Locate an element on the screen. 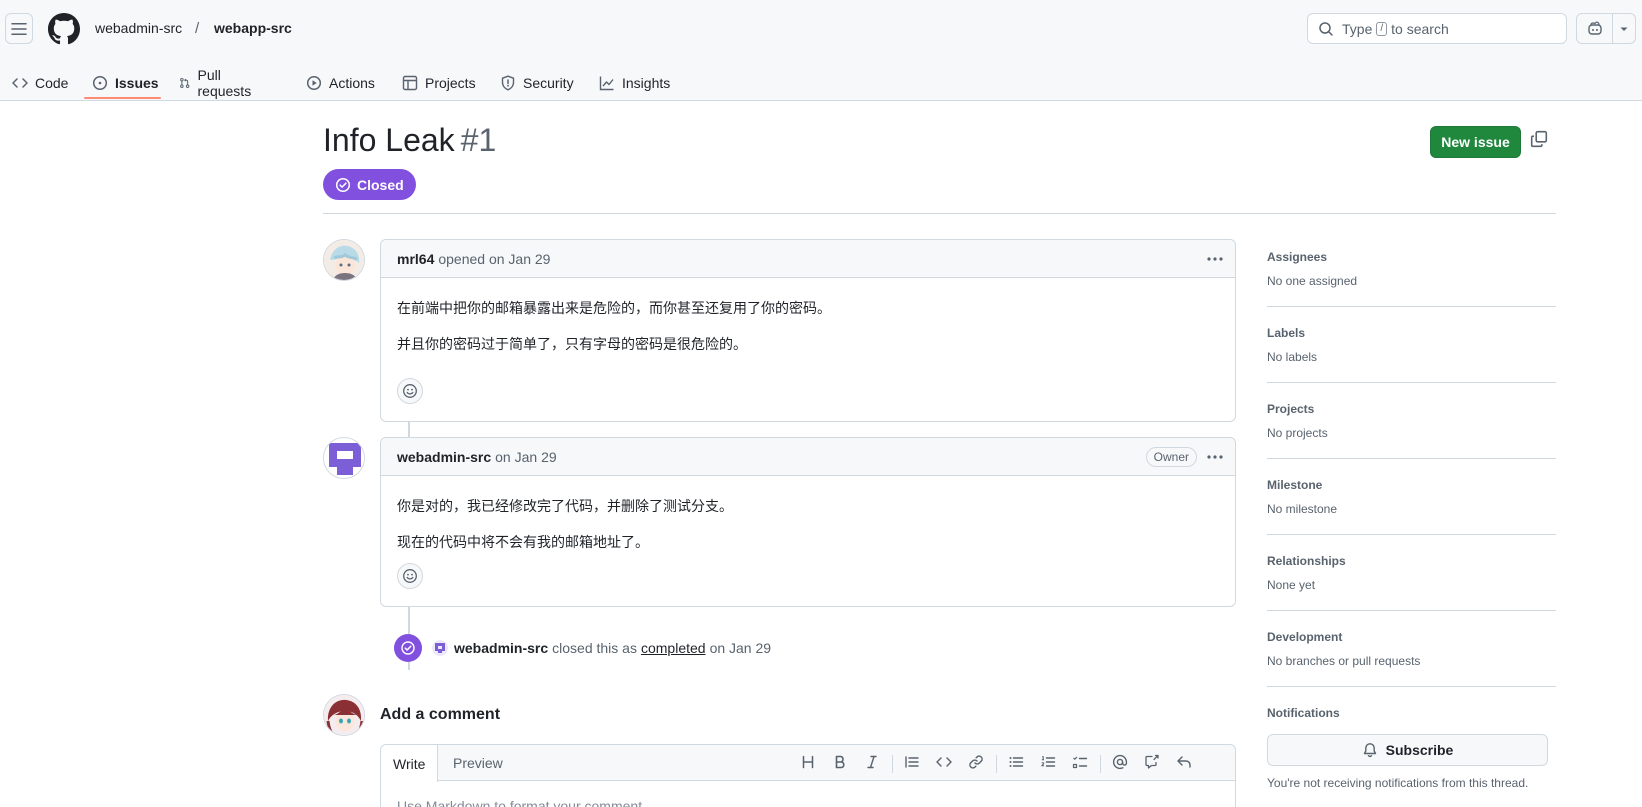  copilot-button is located at coordinates (1606, 28).